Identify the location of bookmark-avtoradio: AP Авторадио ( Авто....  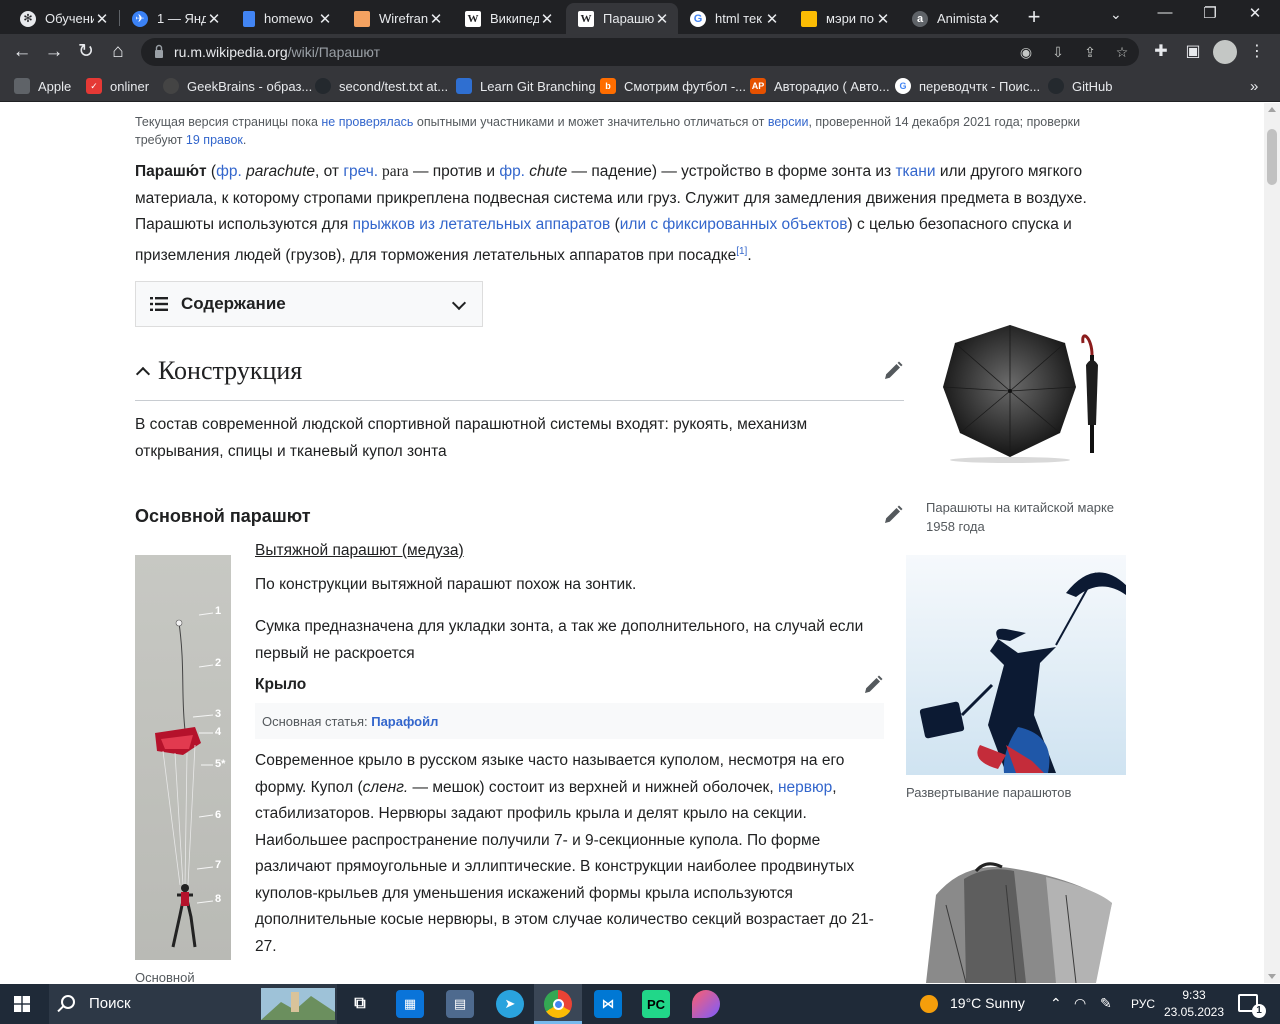
(820, 86).